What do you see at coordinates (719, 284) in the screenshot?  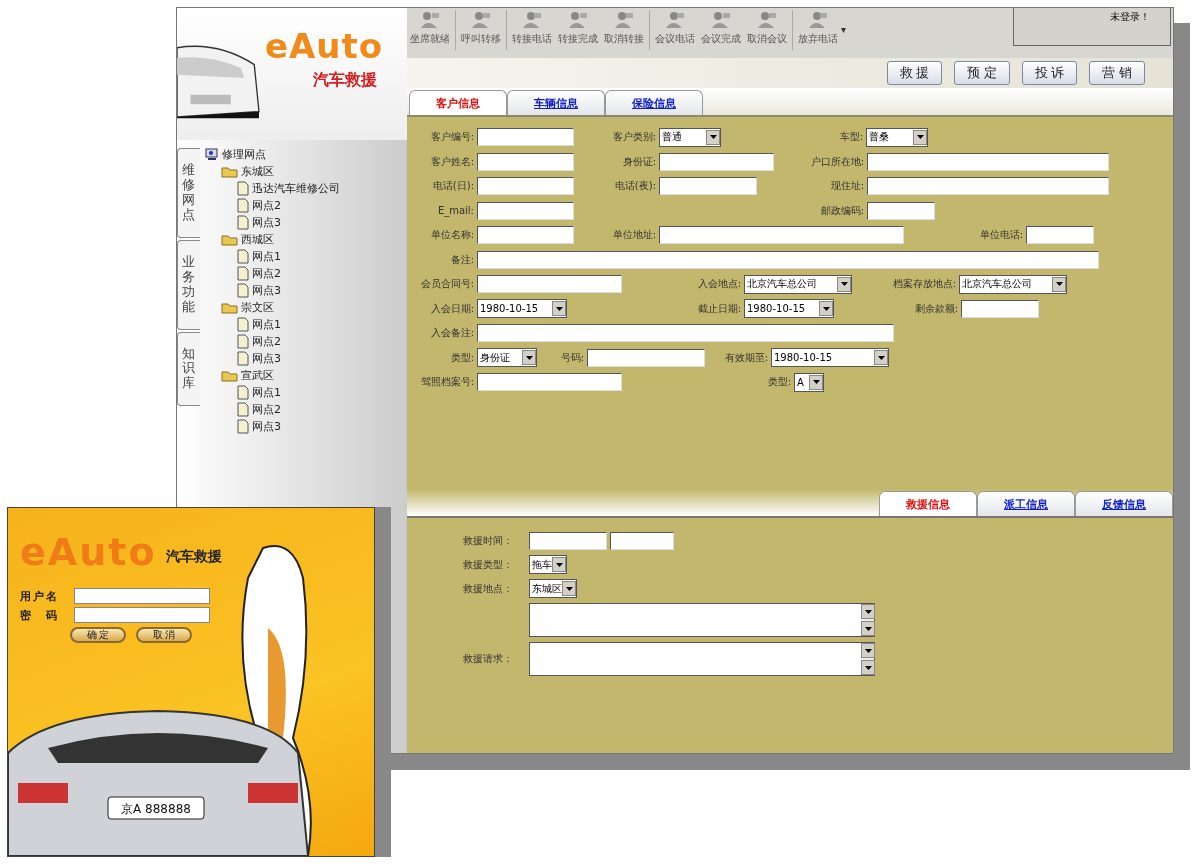 I see `field-label: 入会地点:` at bounding box center [719, 284].